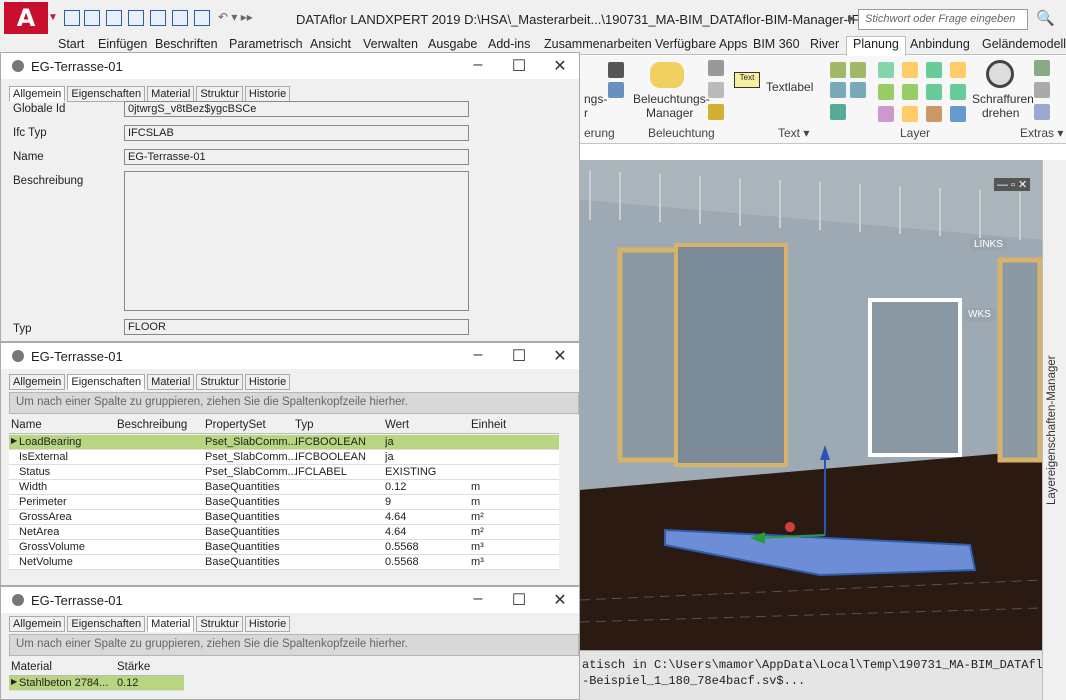 This screenshot has height=700, width=1066. What do you see at coordinates (1054, 430) in the screenshot?
I see `layer-properties-panel-label: Layereigenschaften-Manager` at bounding box center [1054, 430].